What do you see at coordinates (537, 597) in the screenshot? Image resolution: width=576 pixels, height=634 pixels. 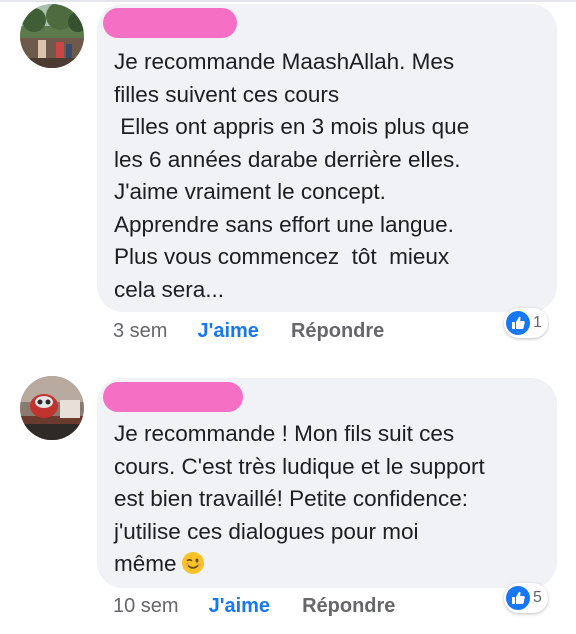 I see `reaction-count: 5` at bounding box center [537, 597].